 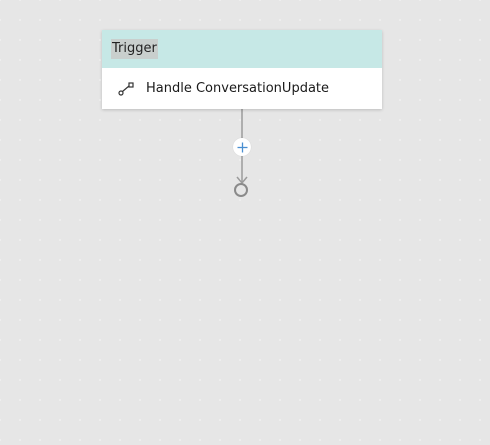 I want to click on add-action-button, so click(x=242, y=147).